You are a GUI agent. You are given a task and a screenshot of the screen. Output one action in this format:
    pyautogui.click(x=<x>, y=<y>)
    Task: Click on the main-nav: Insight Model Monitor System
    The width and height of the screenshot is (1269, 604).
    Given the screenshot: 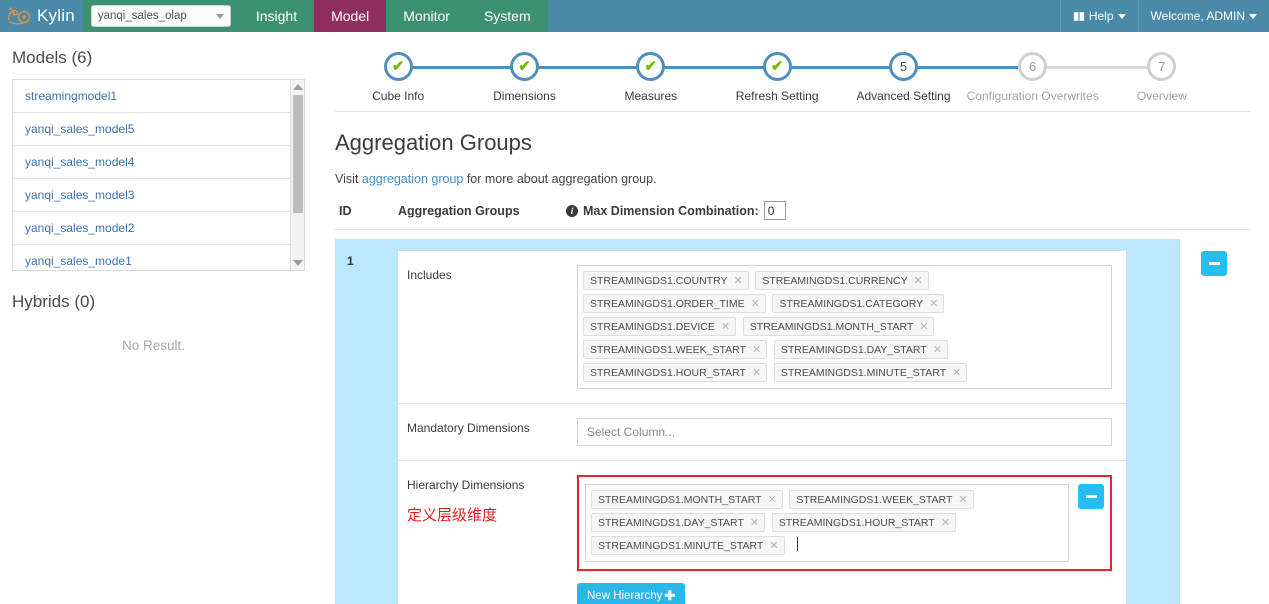 What is the action you would take?
    pyautogui.click(x=393, y=16)
    